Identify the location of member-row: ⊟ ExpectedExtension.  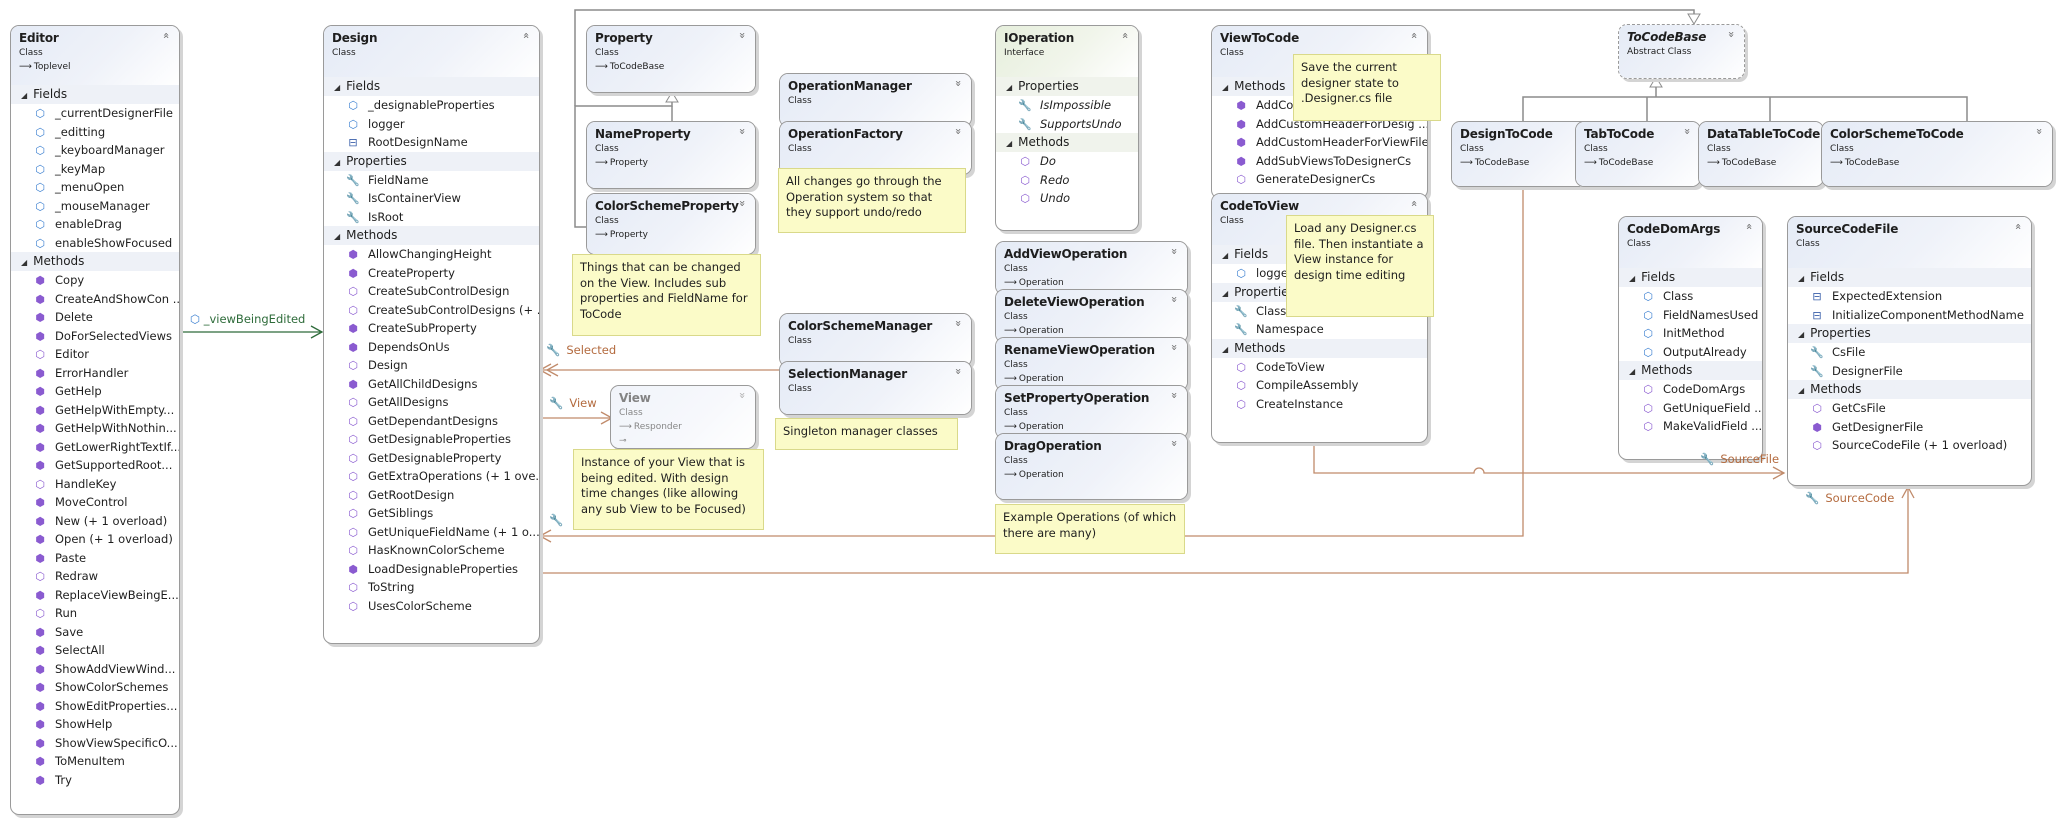
(1909, 296).